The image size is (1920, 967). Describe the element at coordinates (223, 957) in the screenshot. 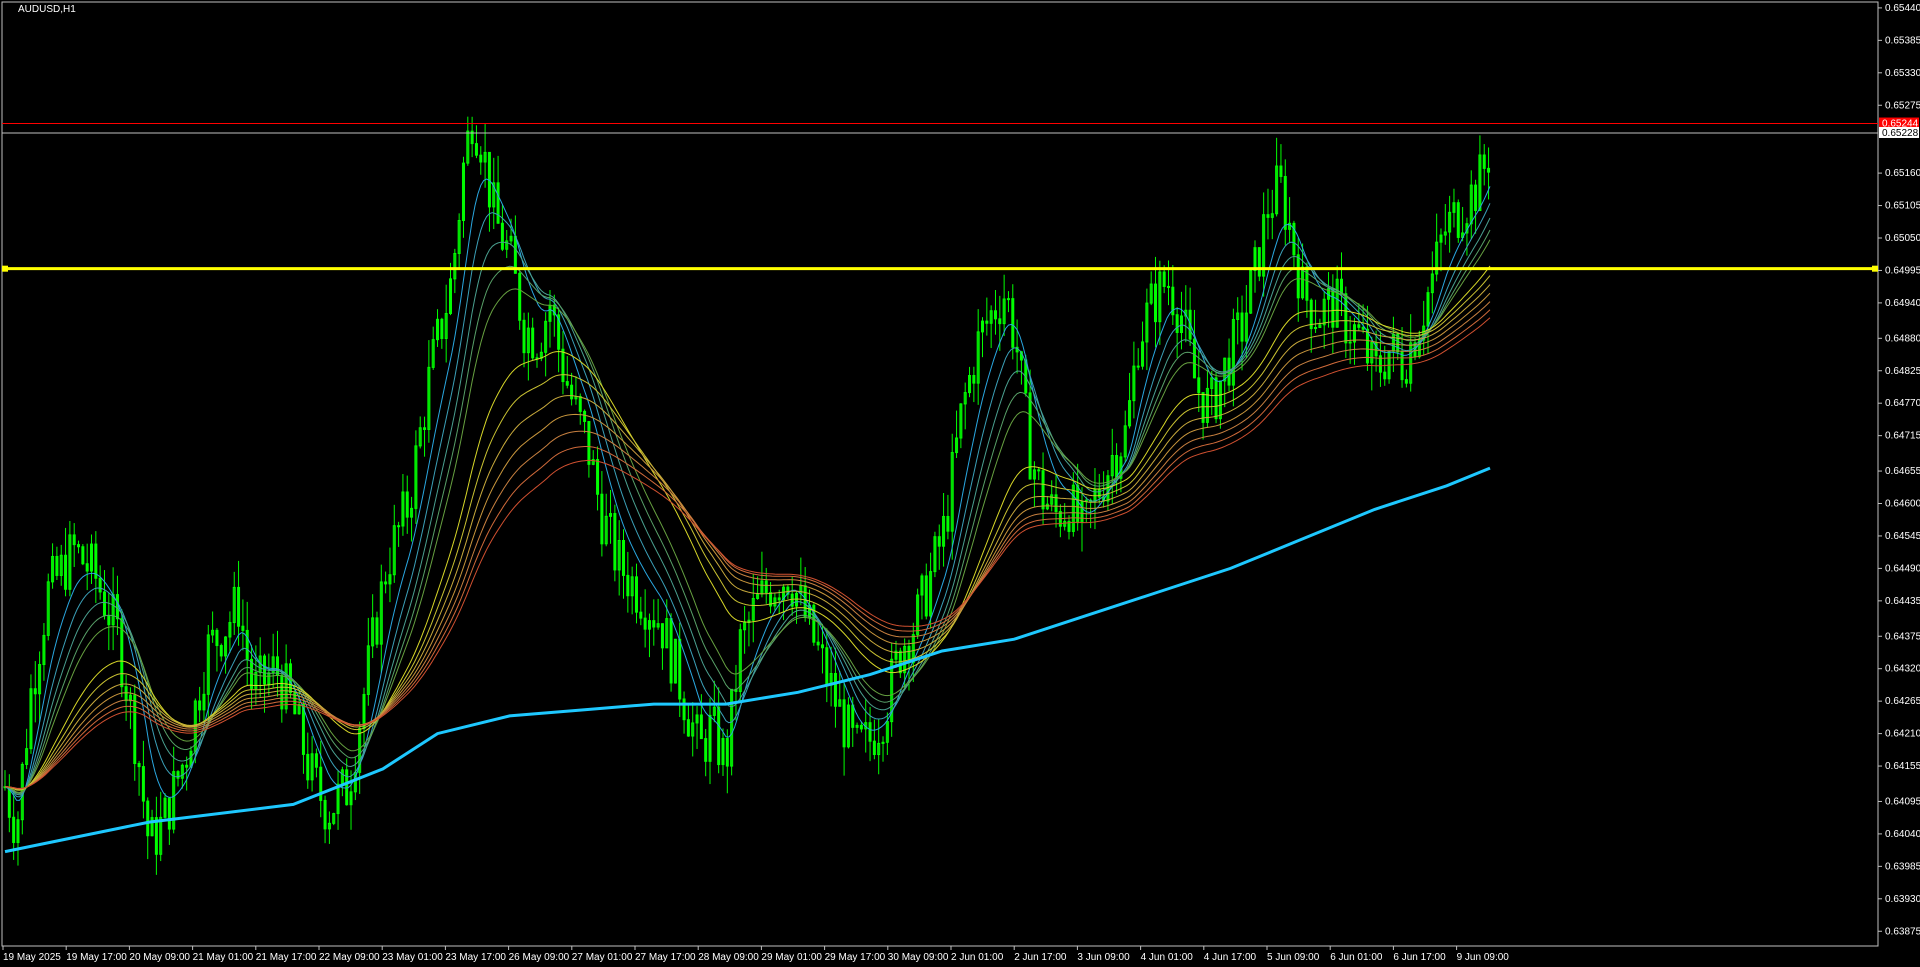

I see `time-tick-label: 21 May 01:00` at that location.